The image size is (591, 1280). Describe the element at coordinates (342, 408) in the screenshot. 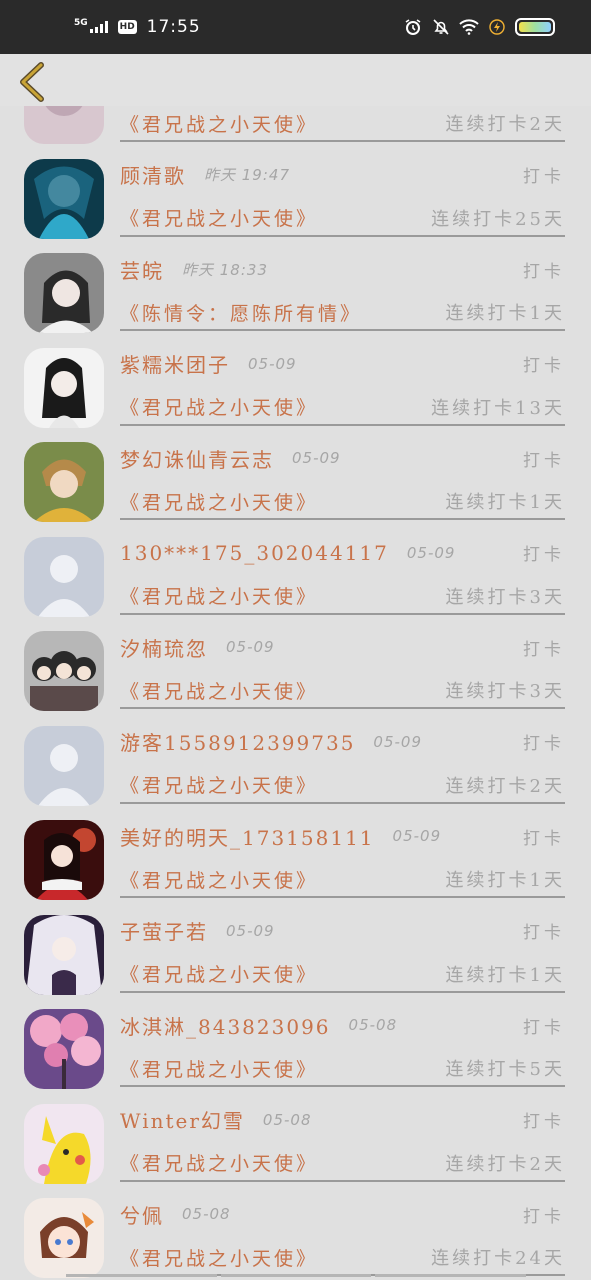

I see `book-line: 《君兄战之小天使》 连续打卡13天` at that location.